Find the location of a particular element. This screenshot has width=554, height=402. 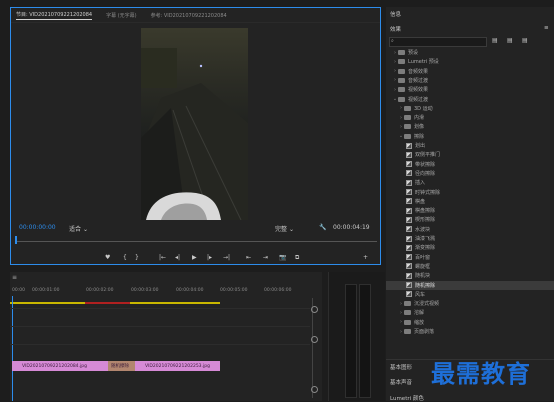

extract-button: ⇥ is located at coordinates (265, 257).